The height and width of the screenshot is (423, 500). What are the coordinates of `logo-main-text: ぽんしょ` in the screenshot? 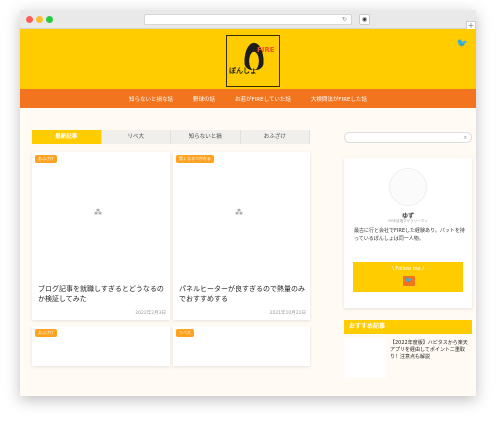 It's located at (243, 71).